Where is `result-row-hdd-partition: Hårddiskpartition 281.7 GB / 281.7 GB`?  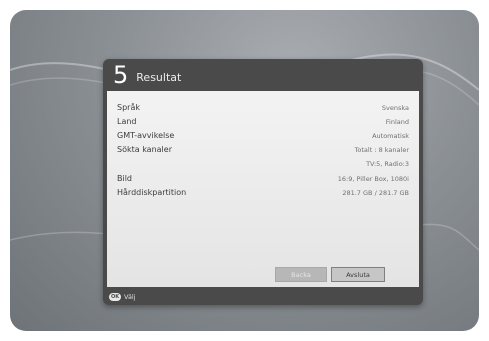
result-row-hdd-partition: Hårddiskpartition 281.7 GB / 281.7 GB is located at coordinates (263, 194).